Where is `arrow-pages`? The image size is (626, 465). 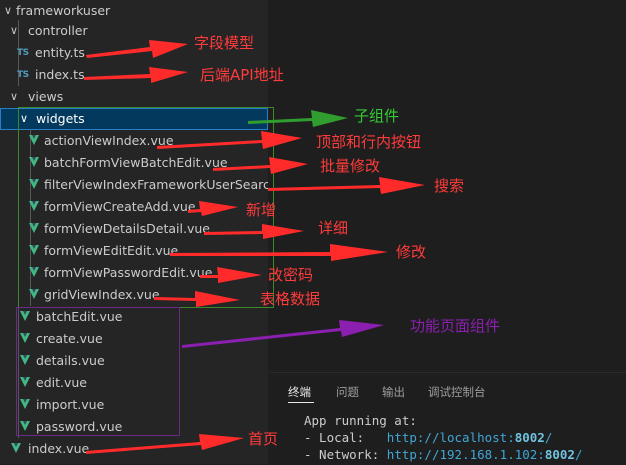
arrow-pages is located at coordinates (283, 334).